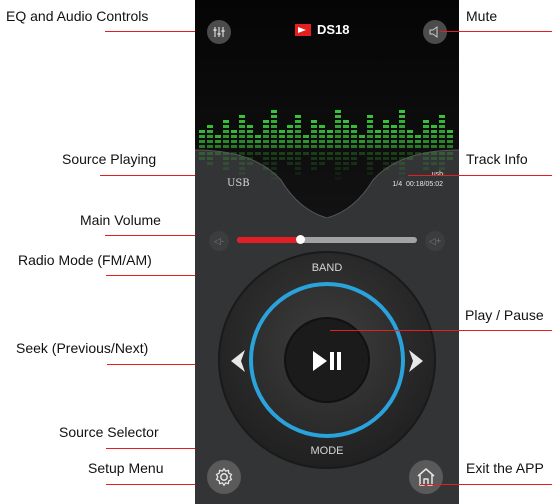  I want to click on eq-sliders-icon, so click(219, 32).